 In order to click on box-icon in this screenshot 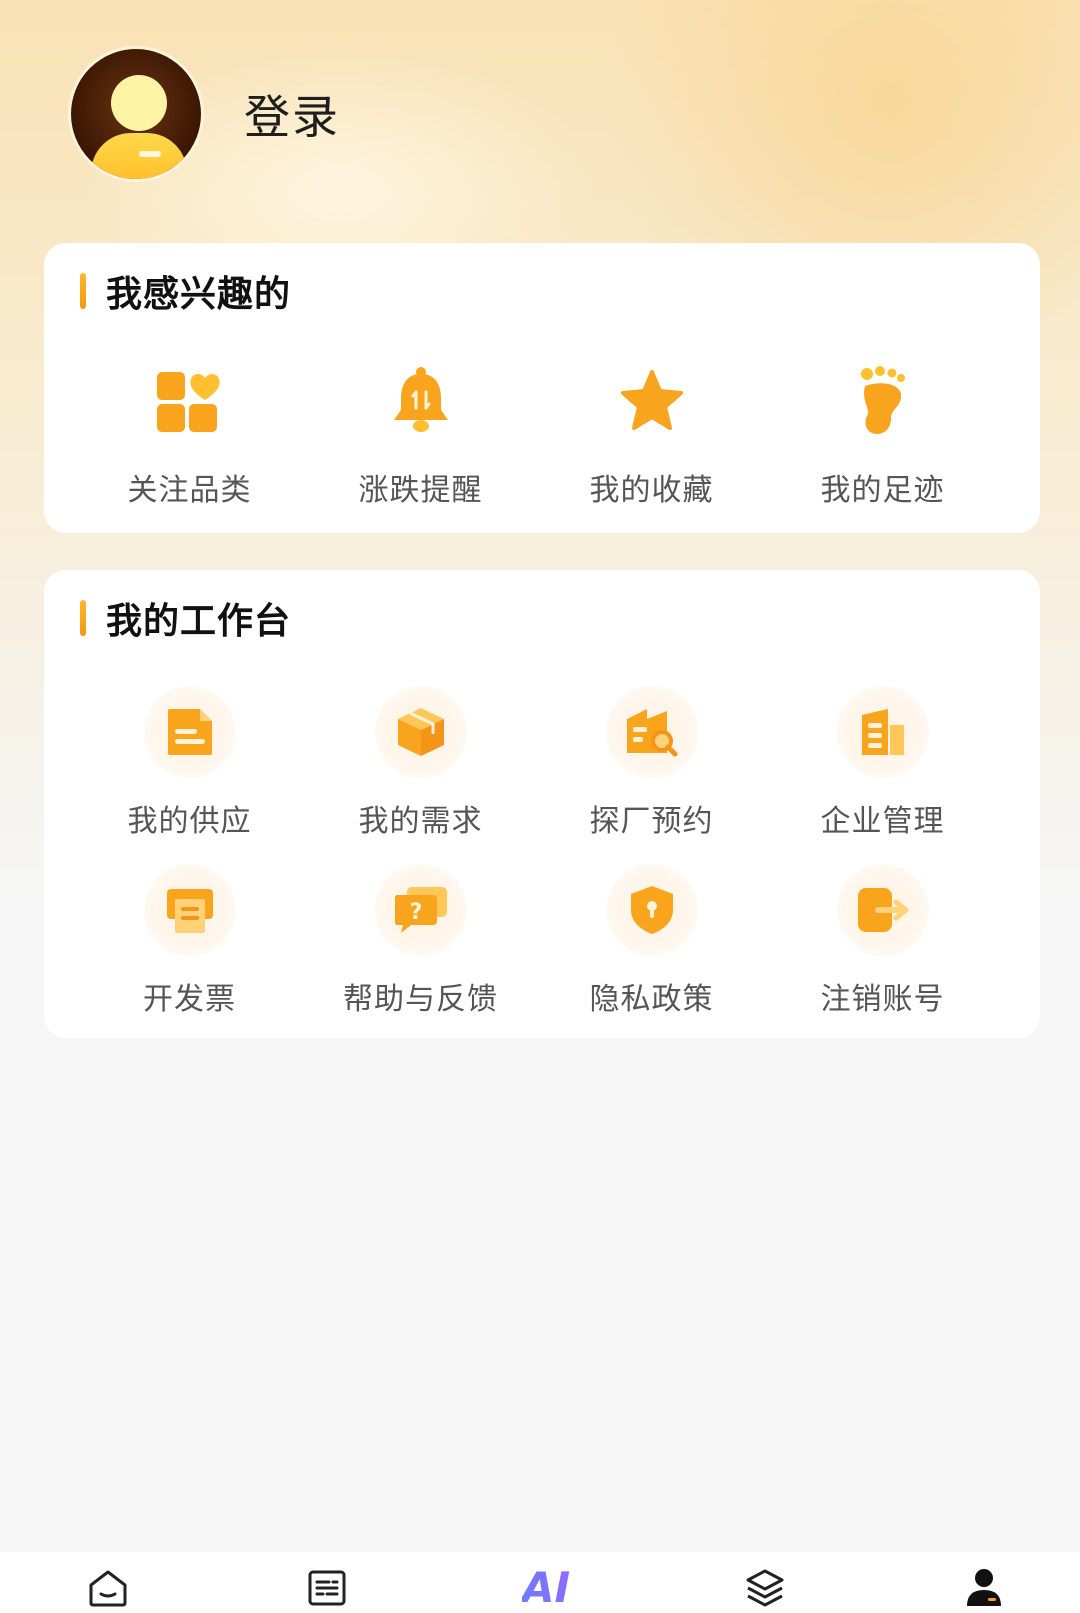, I will do `click(420, 732)`.